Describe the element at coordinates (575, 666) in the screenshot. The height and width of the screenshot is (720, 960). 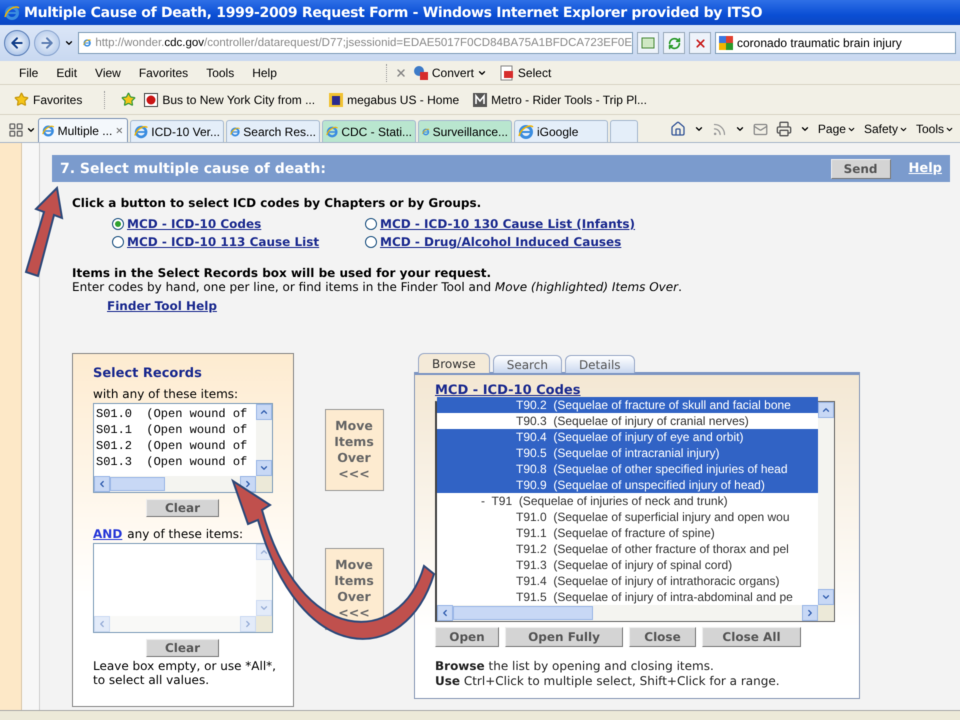
I see `help-text: Browse the list by opening and closing items.` at that location.